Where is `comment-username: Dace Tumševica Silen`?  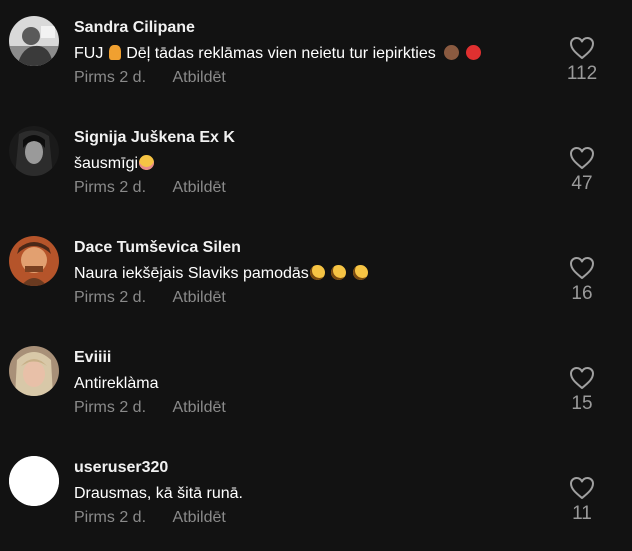 comment-username: Dace Tumševica Silen is located at coordinates (157, 248).